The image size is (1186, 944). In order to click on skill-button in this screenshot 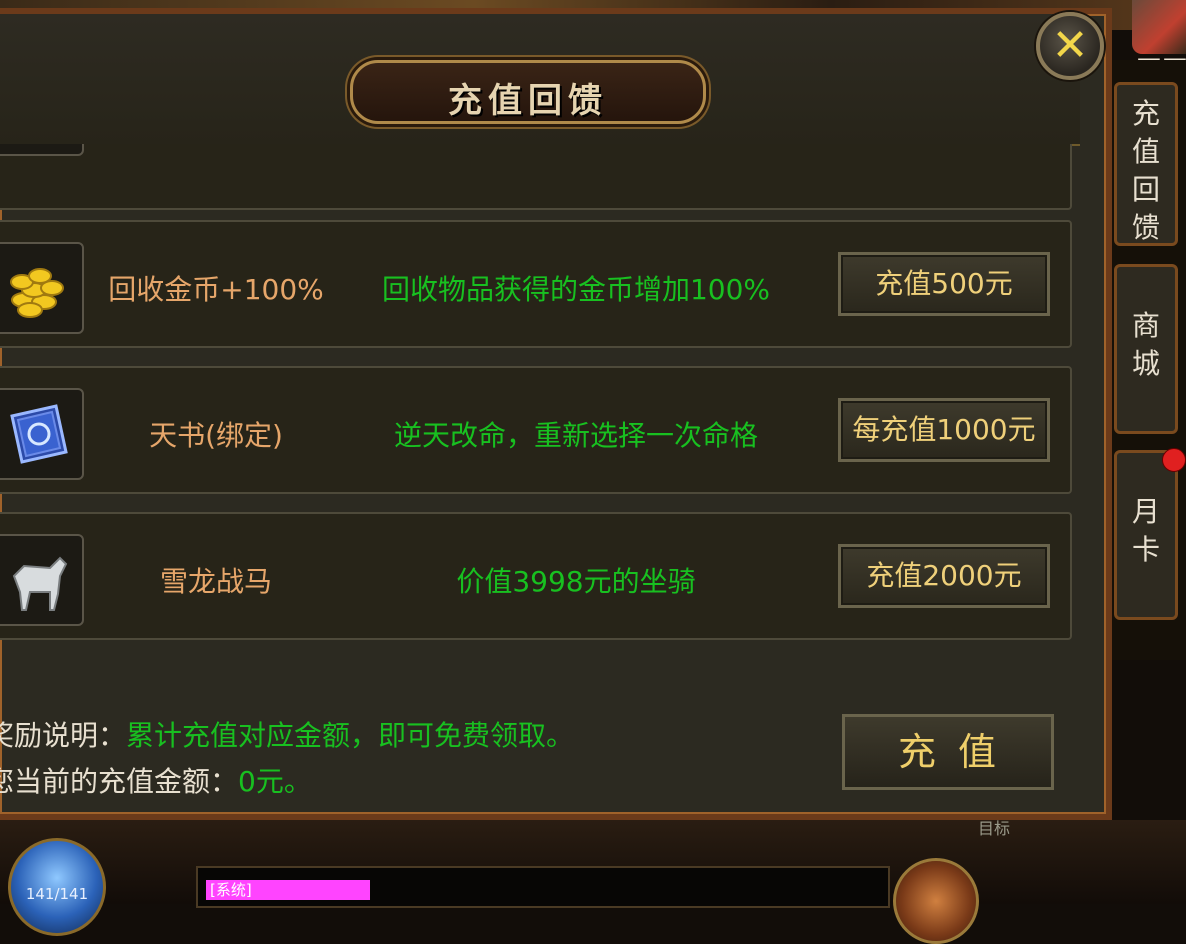, I will do `click(936, 901)`.